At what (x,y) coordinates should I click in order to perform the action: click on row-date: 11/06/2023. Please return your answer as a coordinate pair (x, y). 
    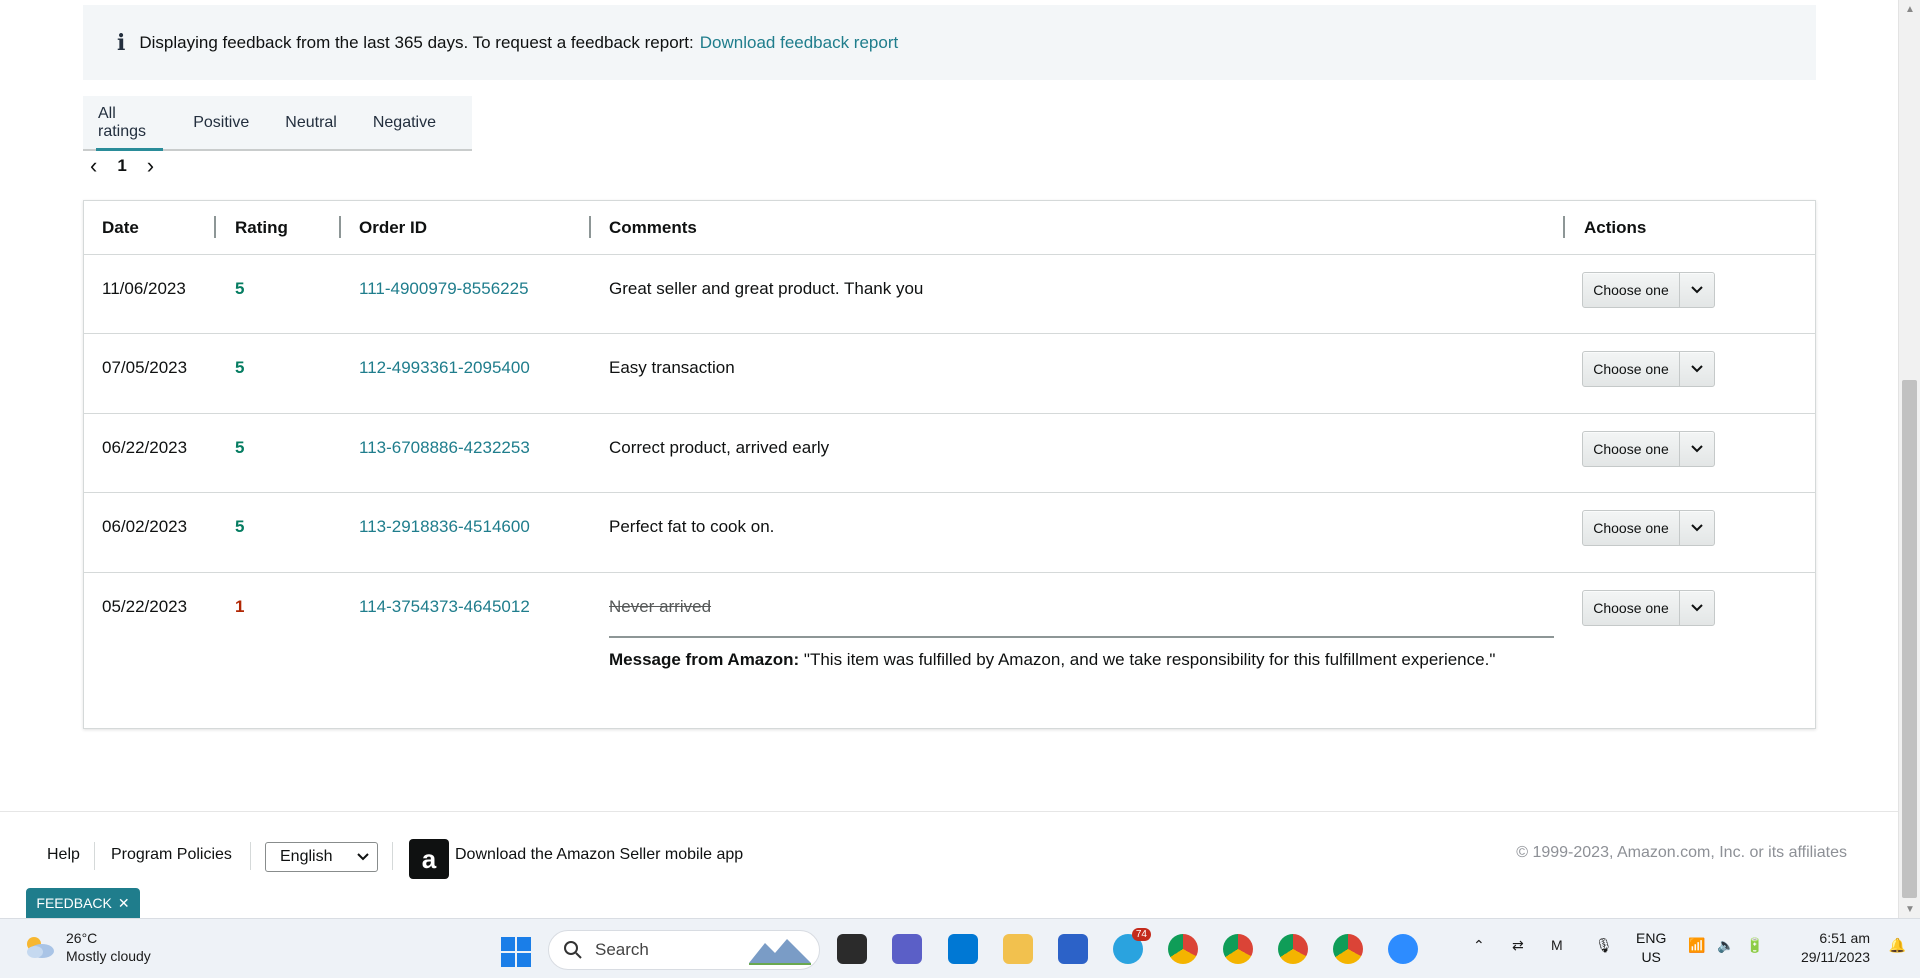
    Looking at the image, I should click on (144, 288).